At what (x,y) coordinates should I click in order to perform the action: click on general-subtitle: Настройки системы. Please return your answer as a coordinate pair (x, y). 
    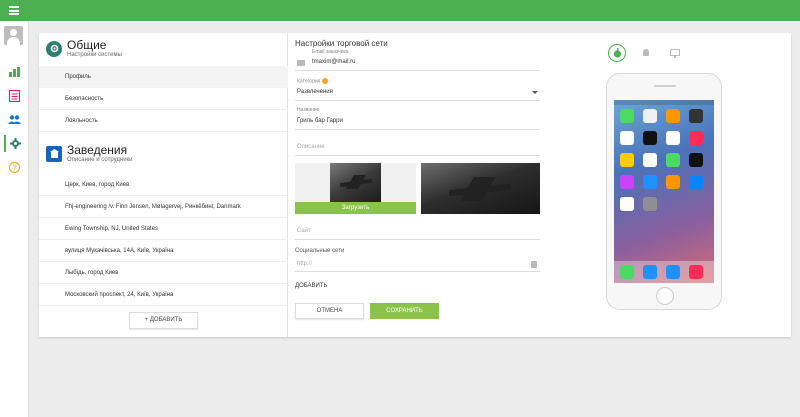
    Looking at the image, I should click on (94, 55).